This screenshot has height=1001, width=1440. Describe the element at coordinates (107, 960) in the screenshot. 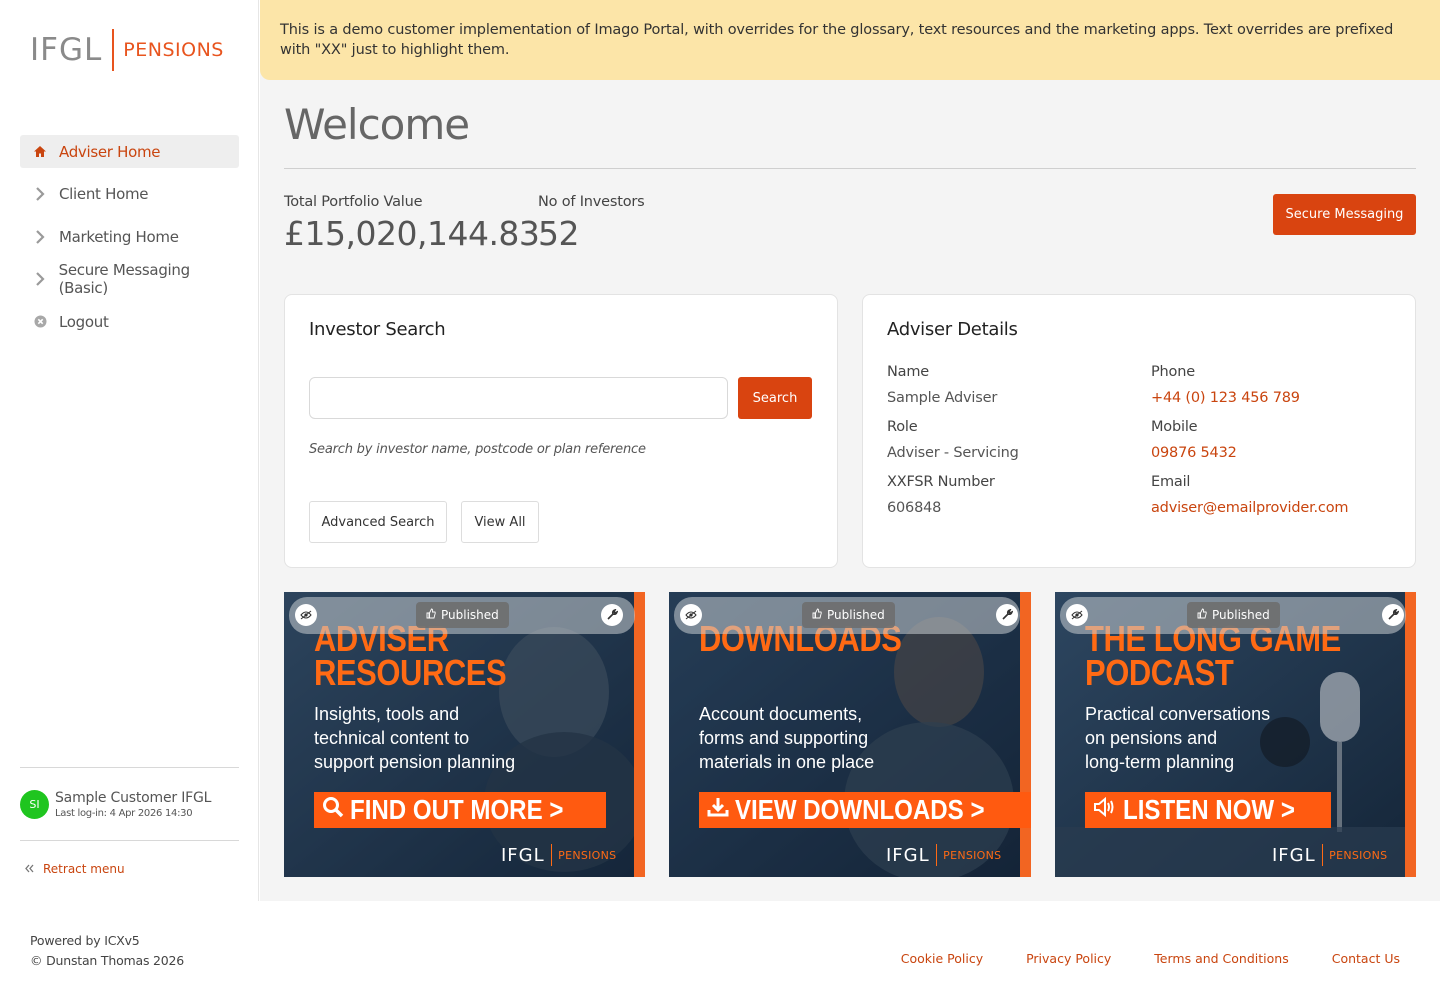

I see `copyright: © Dunstan Thomas 2026` at that location.